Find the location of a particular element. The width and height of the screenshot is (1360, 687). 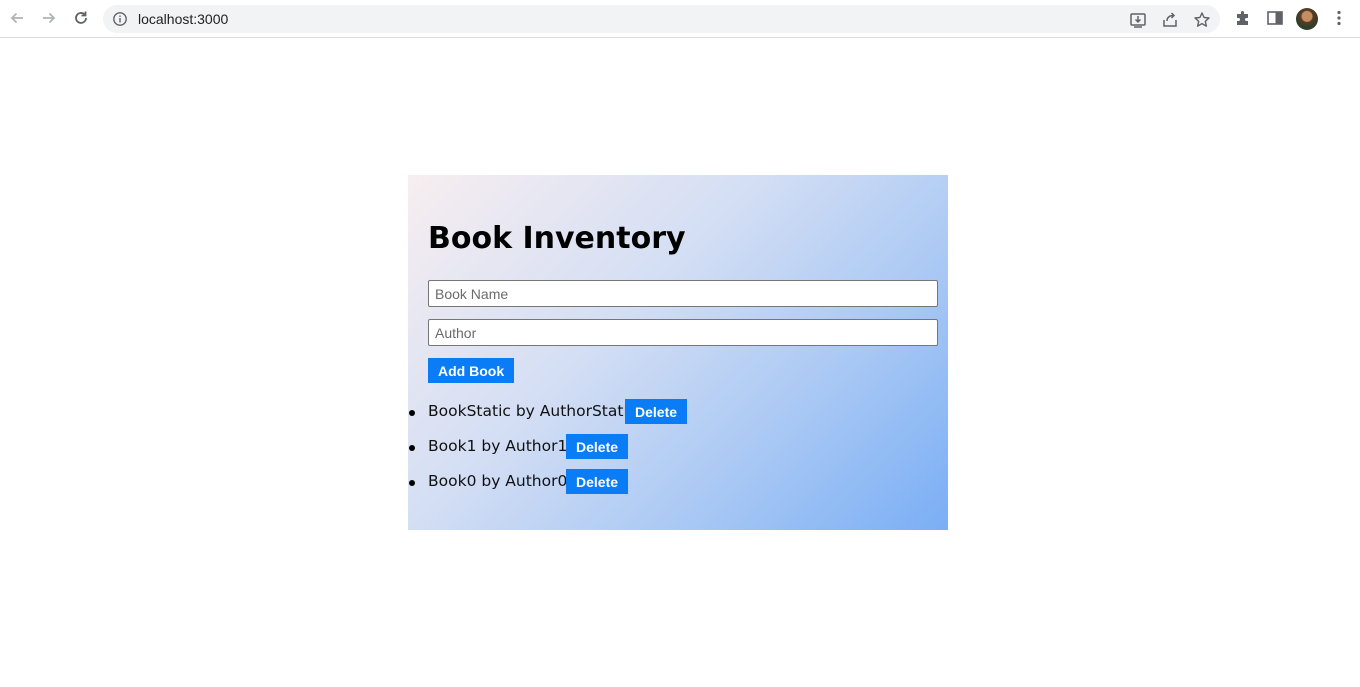

book-entry-text: Book1 by Author1 is located at coordinates (498, 446).